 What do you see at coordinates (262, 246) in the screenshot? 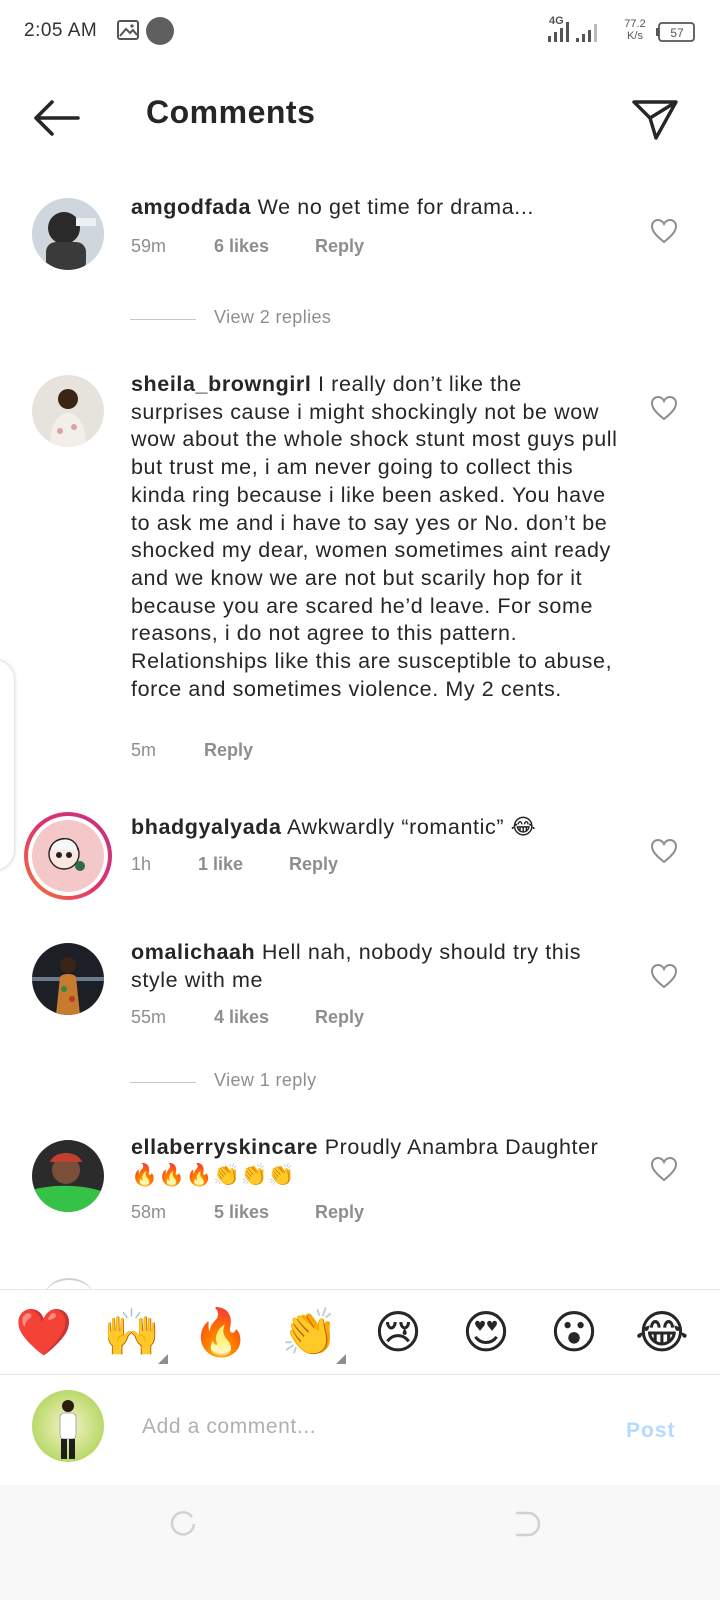
I see `comment-likes: 6 likes` at bounding box center [262, 246].